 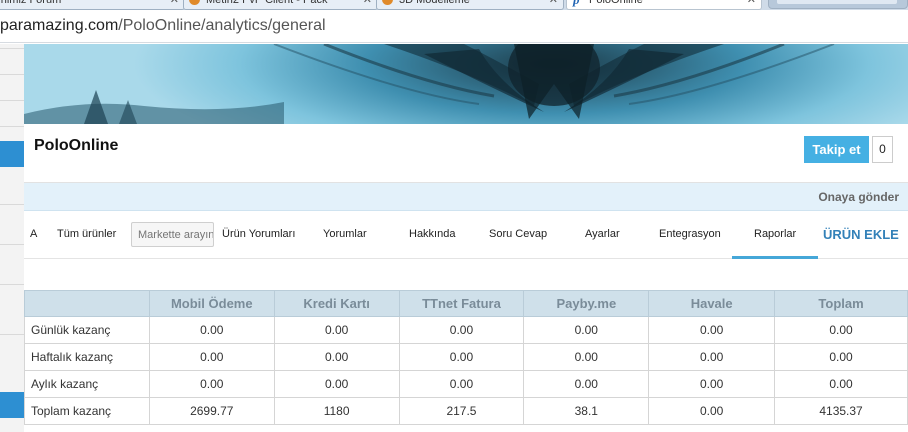 What do you see at coordinates (86, 234) in the screenshot?
I see `nav-item-all-products: Tüm ürünler` at bounding box center [86, 234].